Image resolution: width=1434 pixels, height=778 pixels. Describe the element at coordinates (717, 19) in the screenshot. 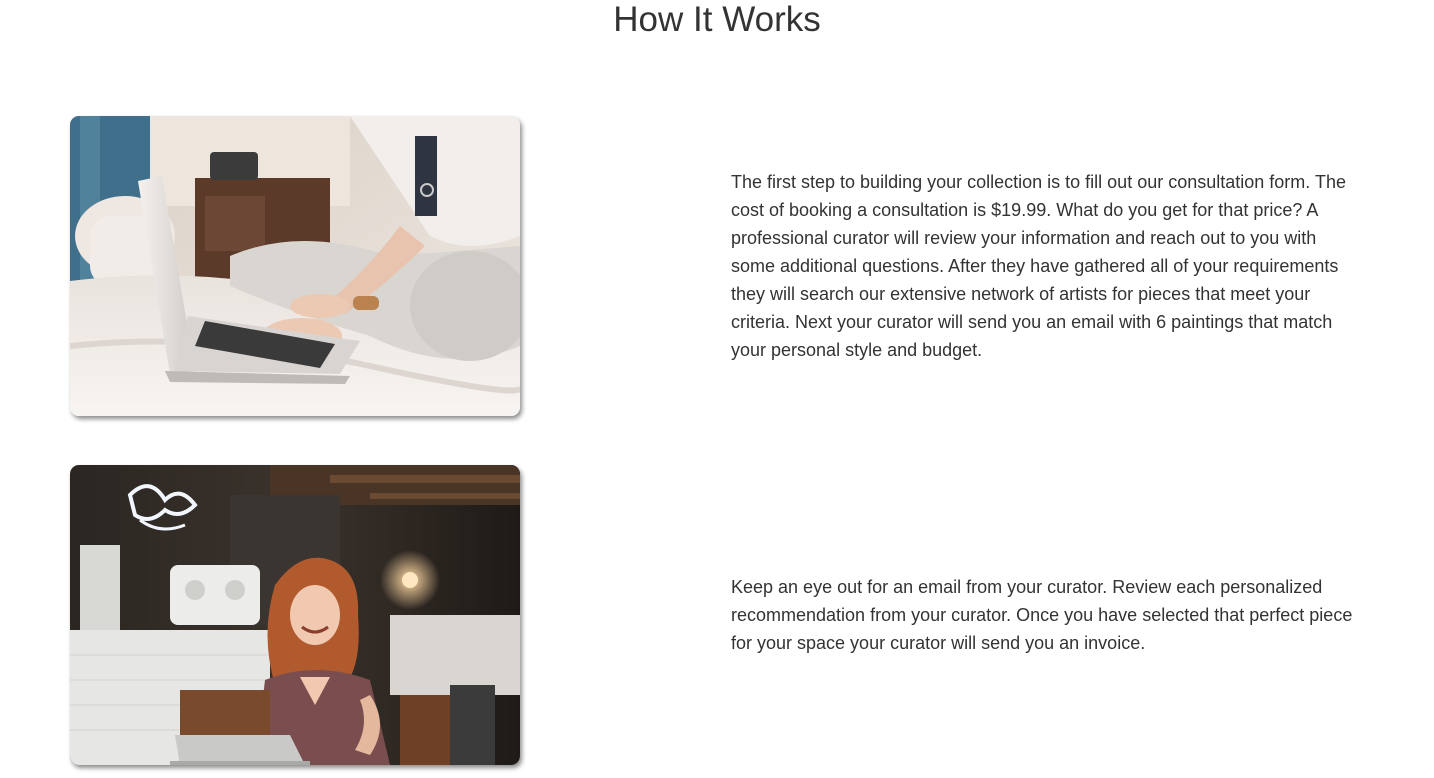

I see `page-title: How It Works` at that location.